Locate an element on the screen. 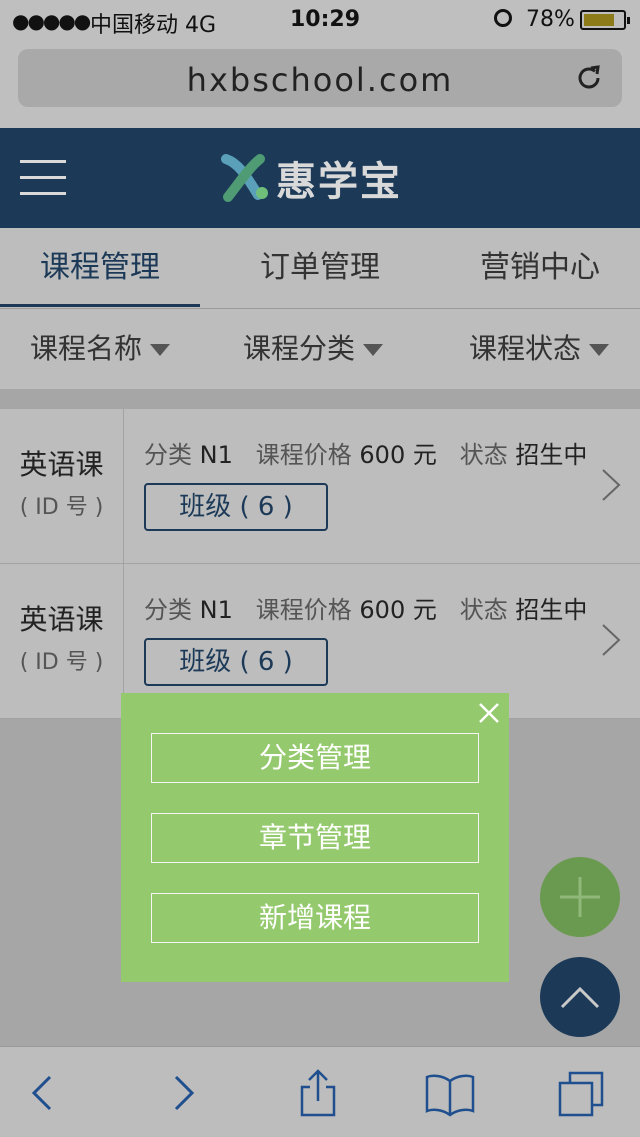 The width and height of the screenshot is (640, 1137). app-header: 惠学宝 is located at coordinates (320, 178).